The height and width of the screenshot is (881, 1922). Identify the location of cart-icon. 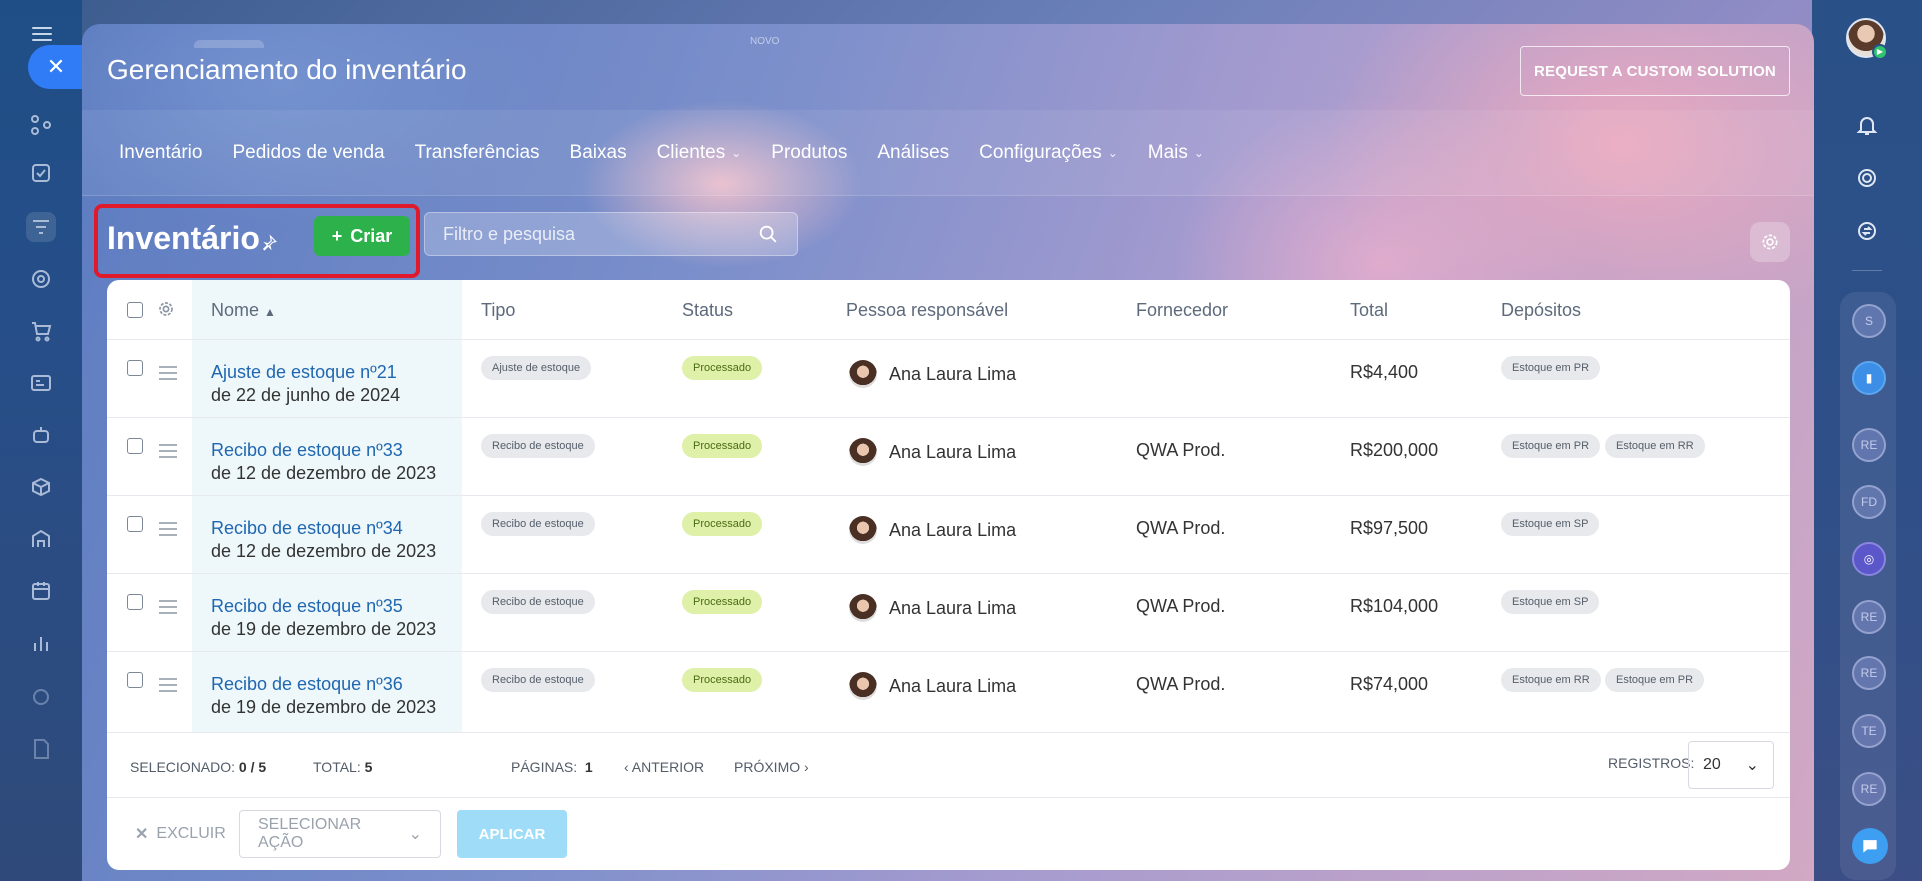
(41, 331).